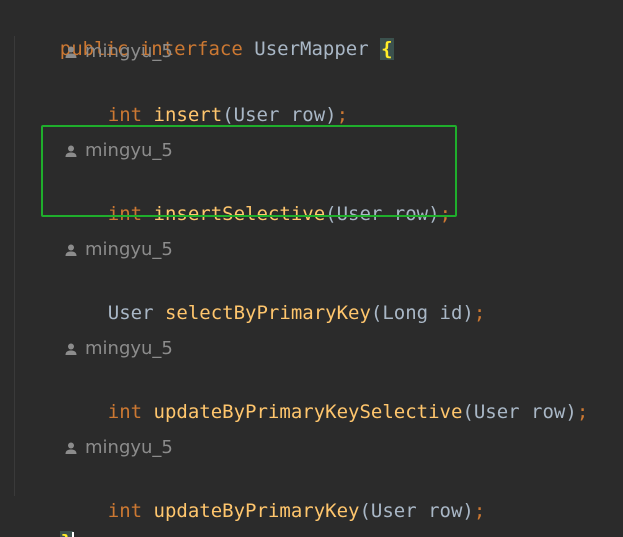  What do you see at coordinates (308, 412) in the screenshot?
I see `method-name: updateByPrimaryKeySelective` at bounding box center [308, 412].